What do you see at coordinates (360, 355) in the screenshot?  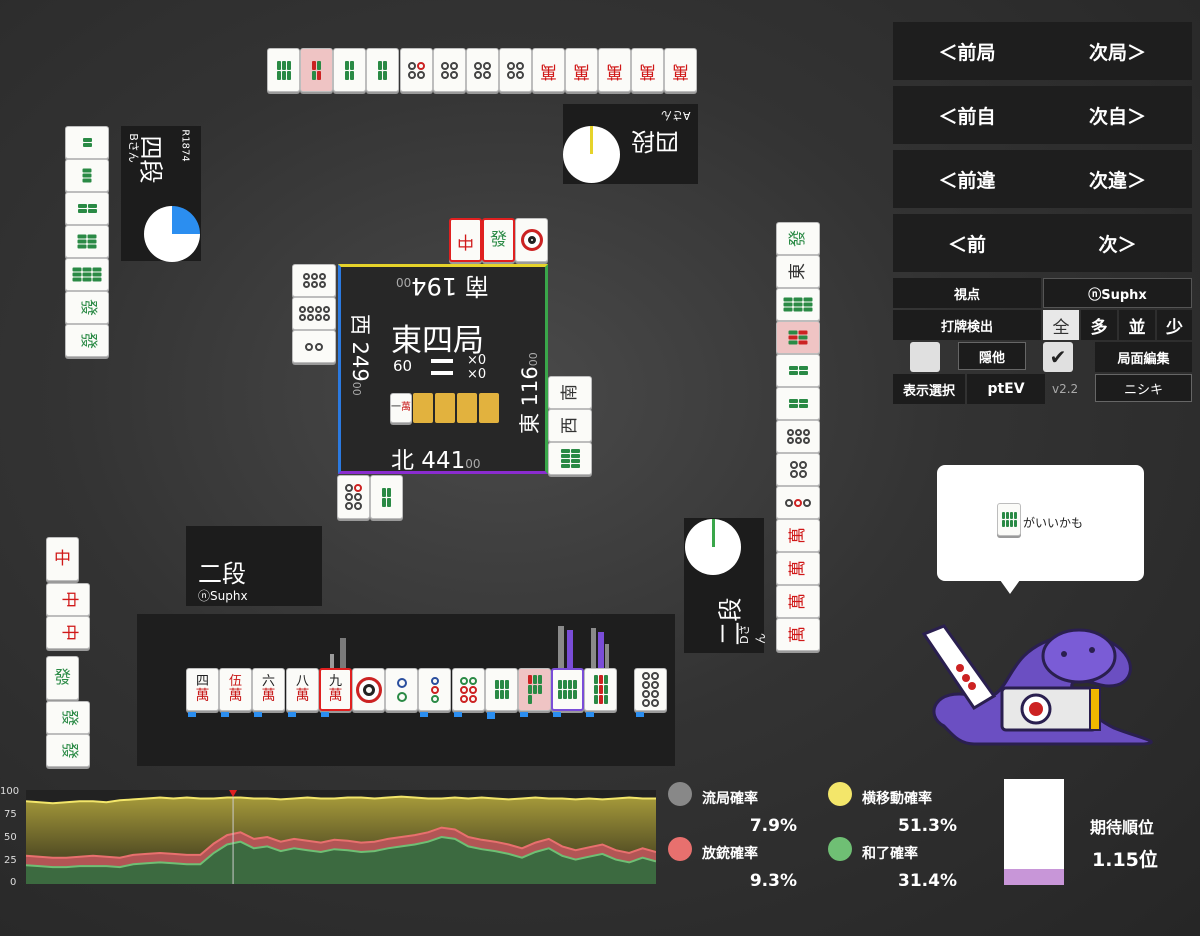 I see `west-score: 西 24900` at bounding box center [360, 355].